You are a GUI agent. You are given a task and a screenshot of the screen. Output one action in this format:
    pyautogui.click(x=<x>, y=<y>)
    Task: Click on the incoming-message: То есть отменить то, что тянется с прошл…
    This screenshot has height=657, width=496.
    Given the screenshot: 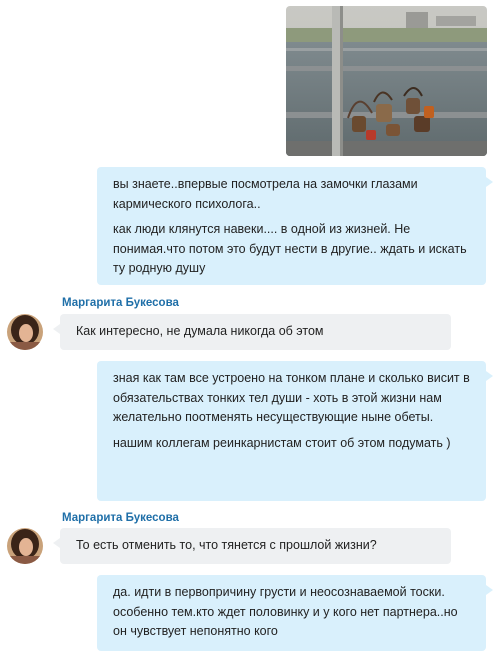 What is the action you would take?
    pyautogui.click(x=252, y=546)
    